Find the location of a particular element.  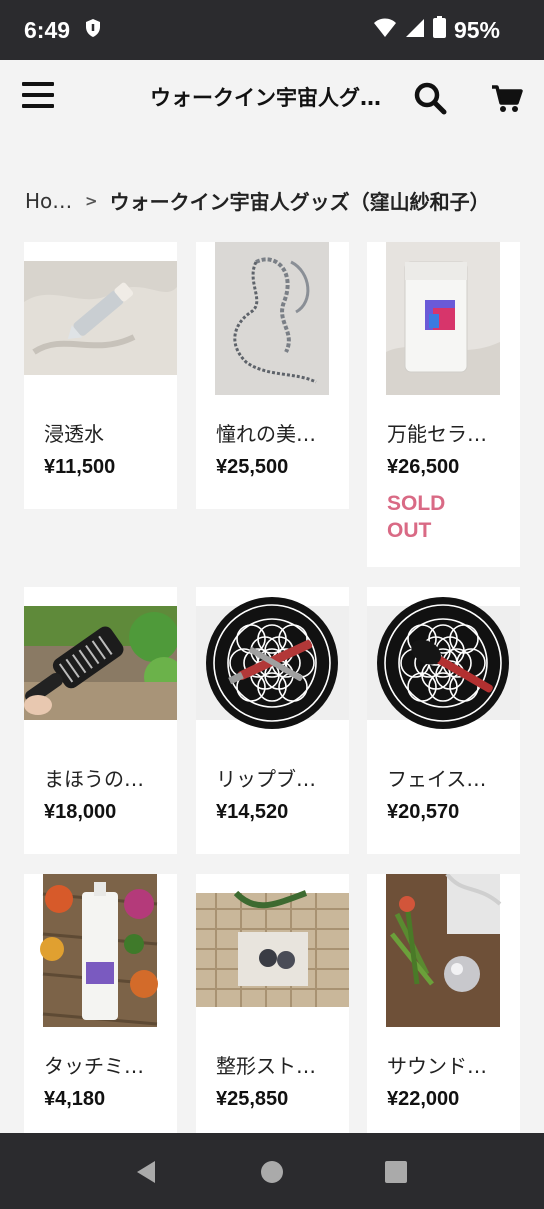

product-price: ¥22,000 is located at coordinates (423, 1099).